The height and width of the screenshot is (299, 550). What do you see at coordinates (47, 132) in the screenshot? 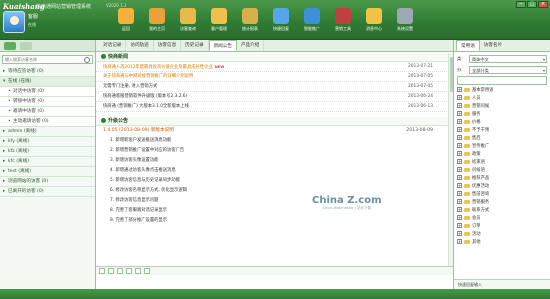
I see `visitor-group: ▸ admin (离线)` at bounding box center [47, 132].